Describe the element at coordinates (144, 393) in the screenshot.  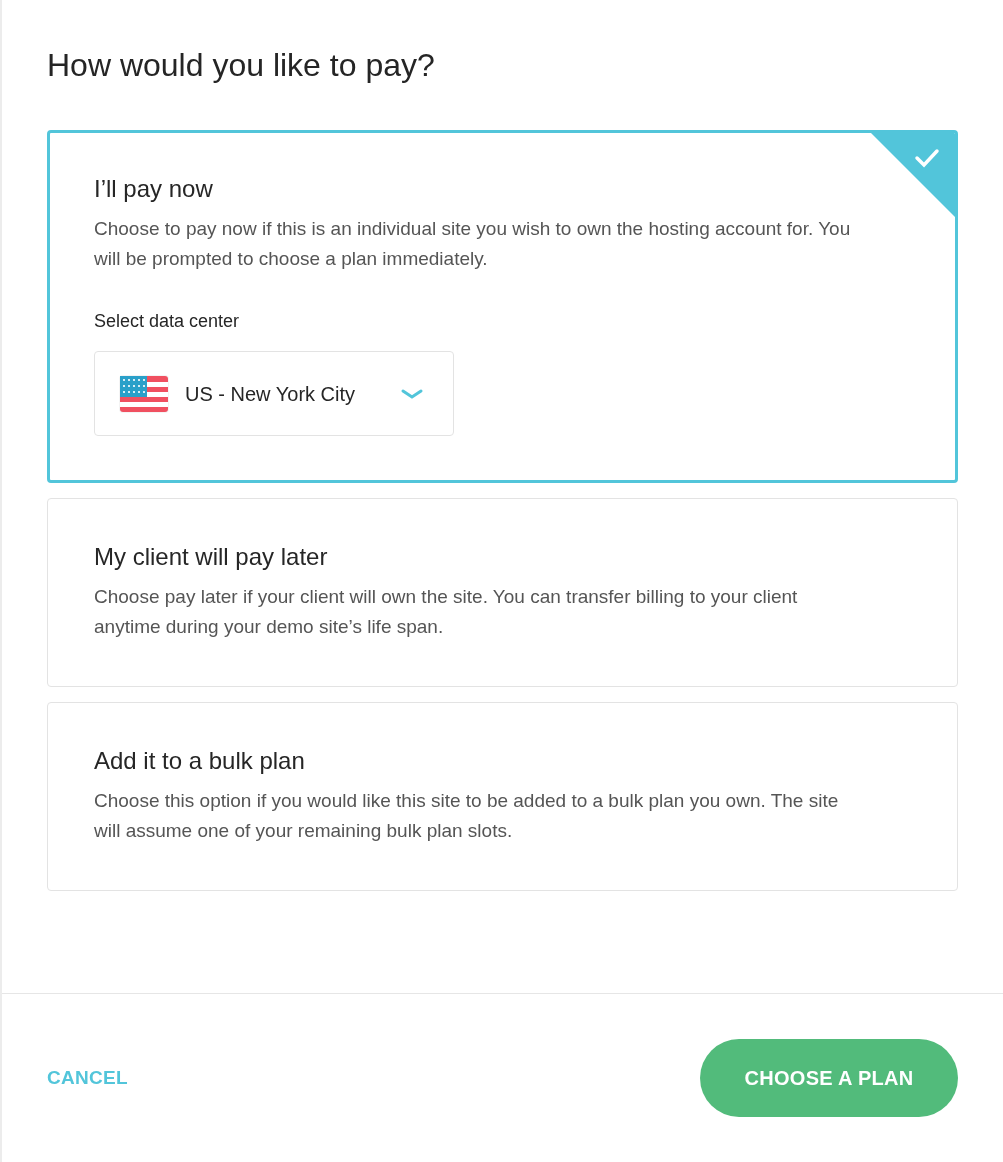
I see `flag-icon` at that location.